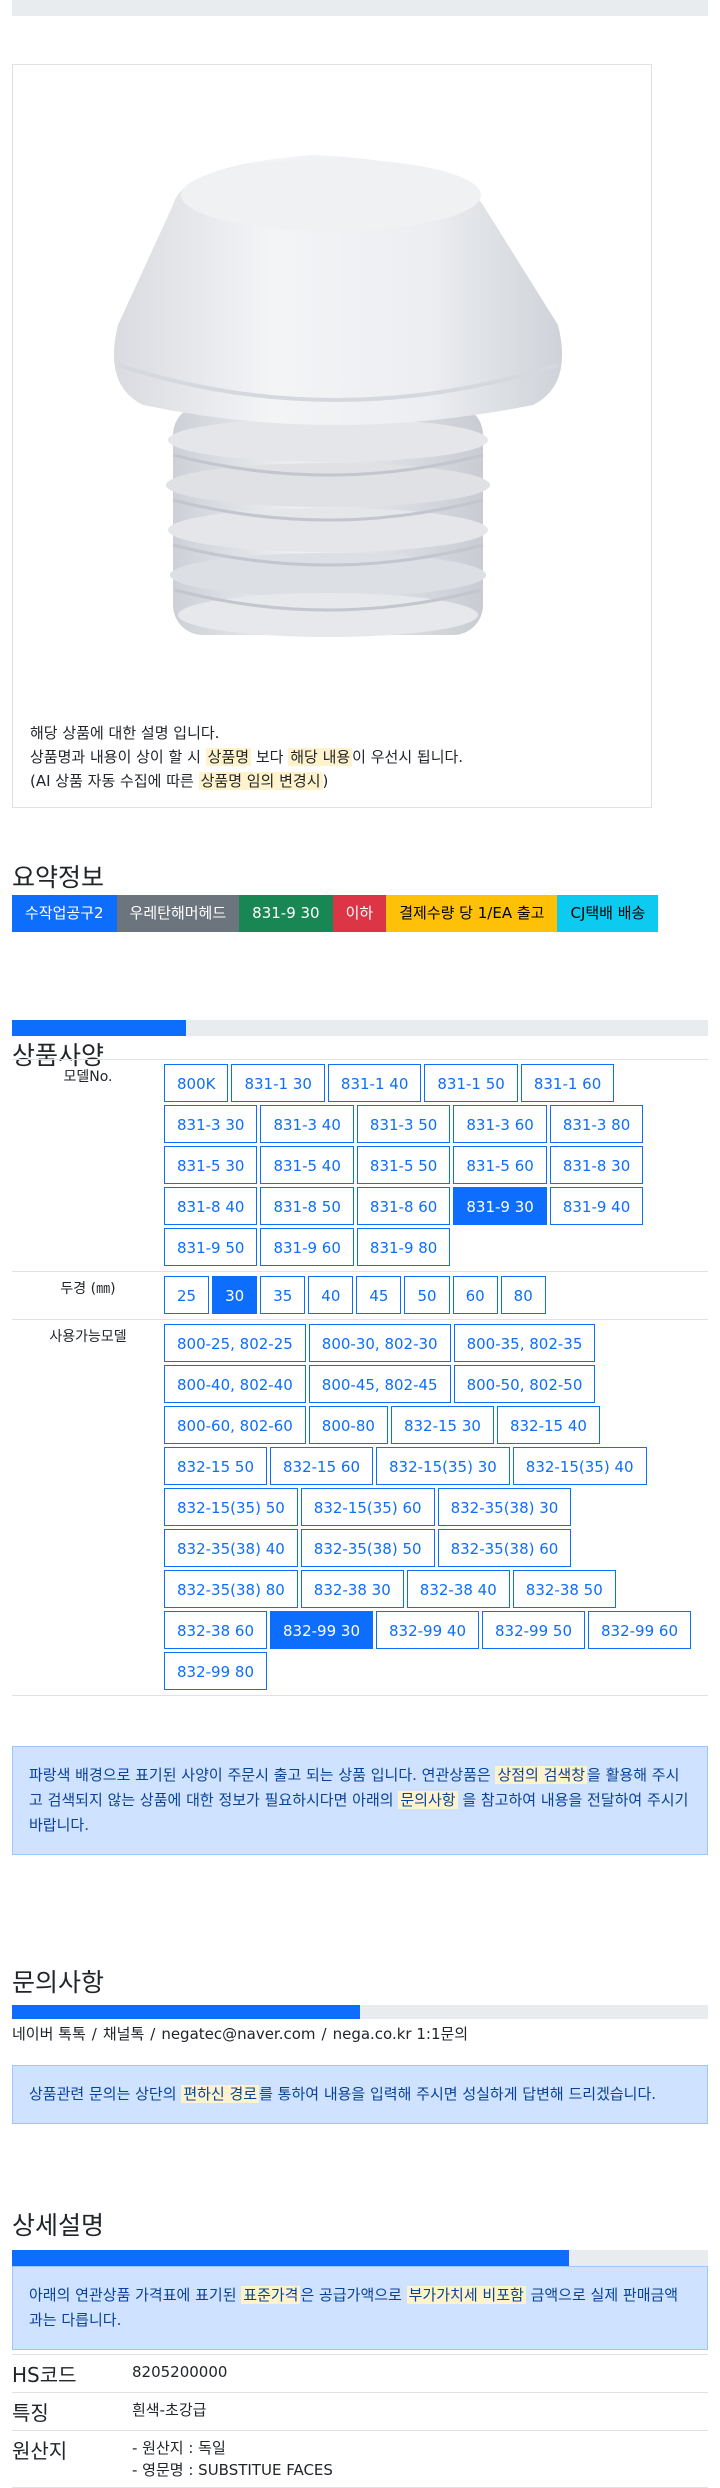  I want to click on inquiry-progress-fill, so click(186, 2012).